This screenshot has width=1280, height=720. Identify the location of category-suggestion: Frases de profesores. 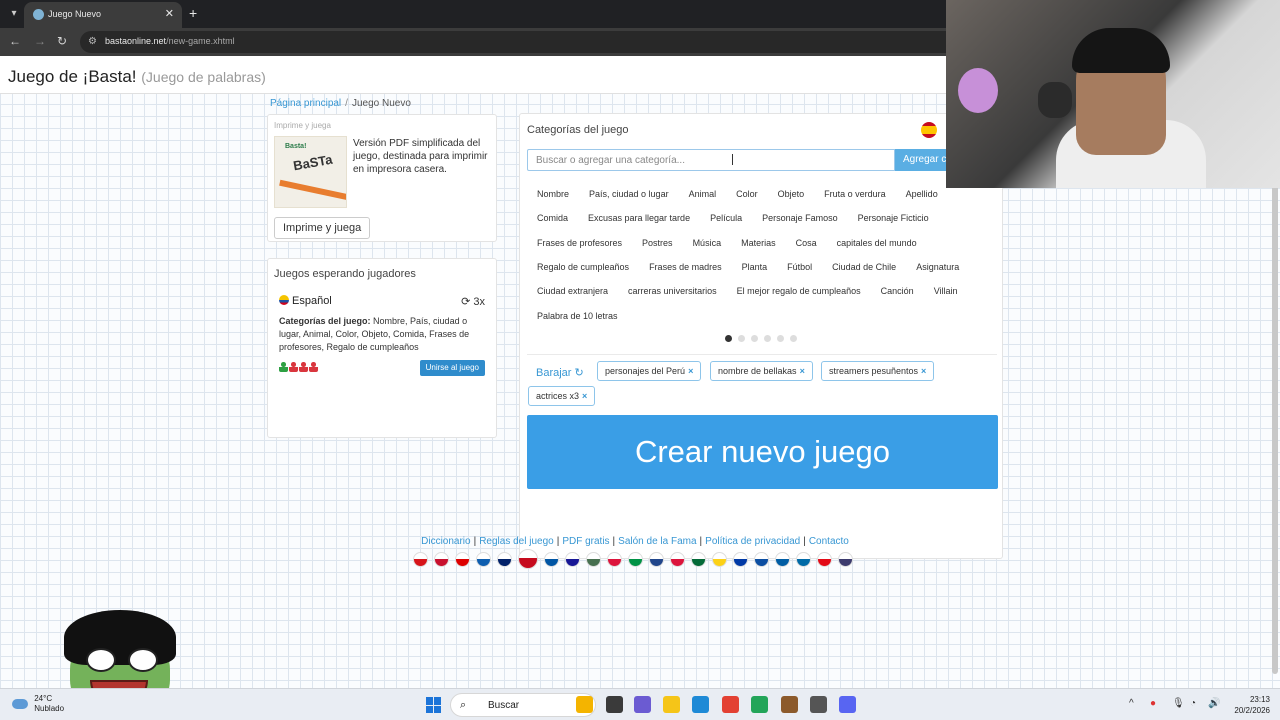
(579, 244).